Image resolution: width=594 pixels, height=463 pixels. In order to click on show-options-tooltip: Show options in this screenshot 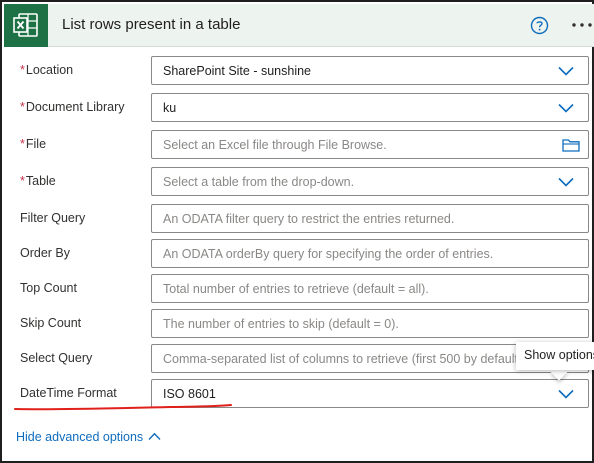, I will do `click(555, 356)`.